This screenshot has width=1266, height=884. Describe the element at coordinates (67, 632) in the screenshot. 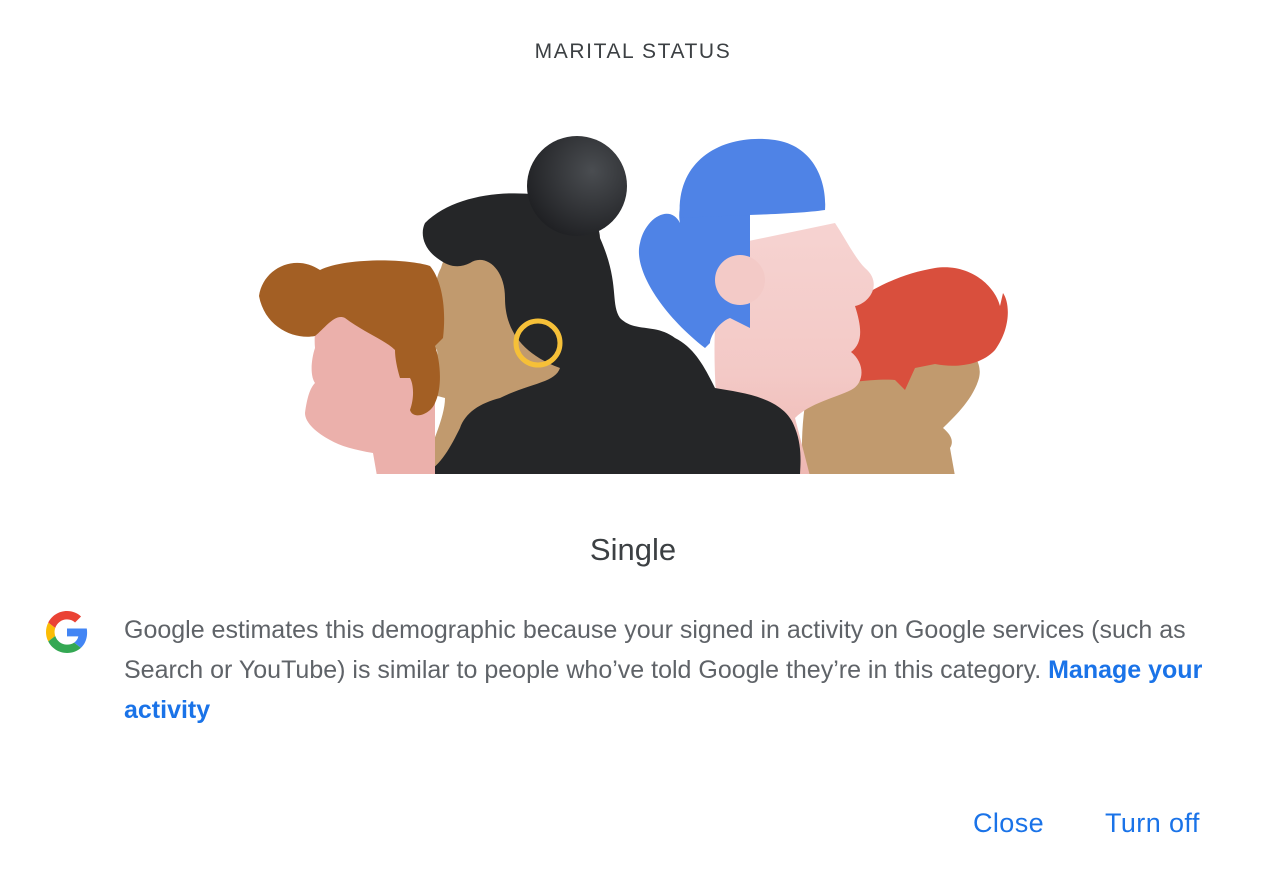

I see `google-g-icon` at that location.